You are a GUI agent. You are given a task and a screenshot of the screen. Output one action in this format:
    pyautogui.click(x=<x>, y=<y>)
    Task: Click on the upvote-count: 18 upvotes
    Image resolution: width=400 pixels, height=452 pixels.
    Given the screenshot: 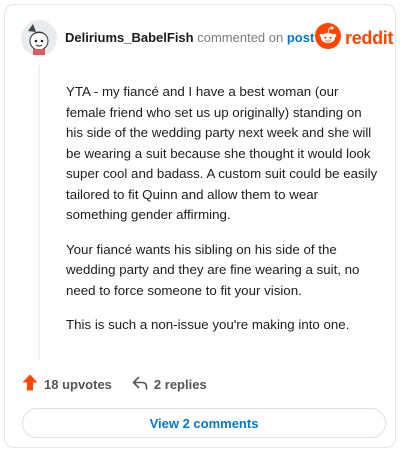 What is the action you would take?
    pyautogui.click(x=78, y=384)
    